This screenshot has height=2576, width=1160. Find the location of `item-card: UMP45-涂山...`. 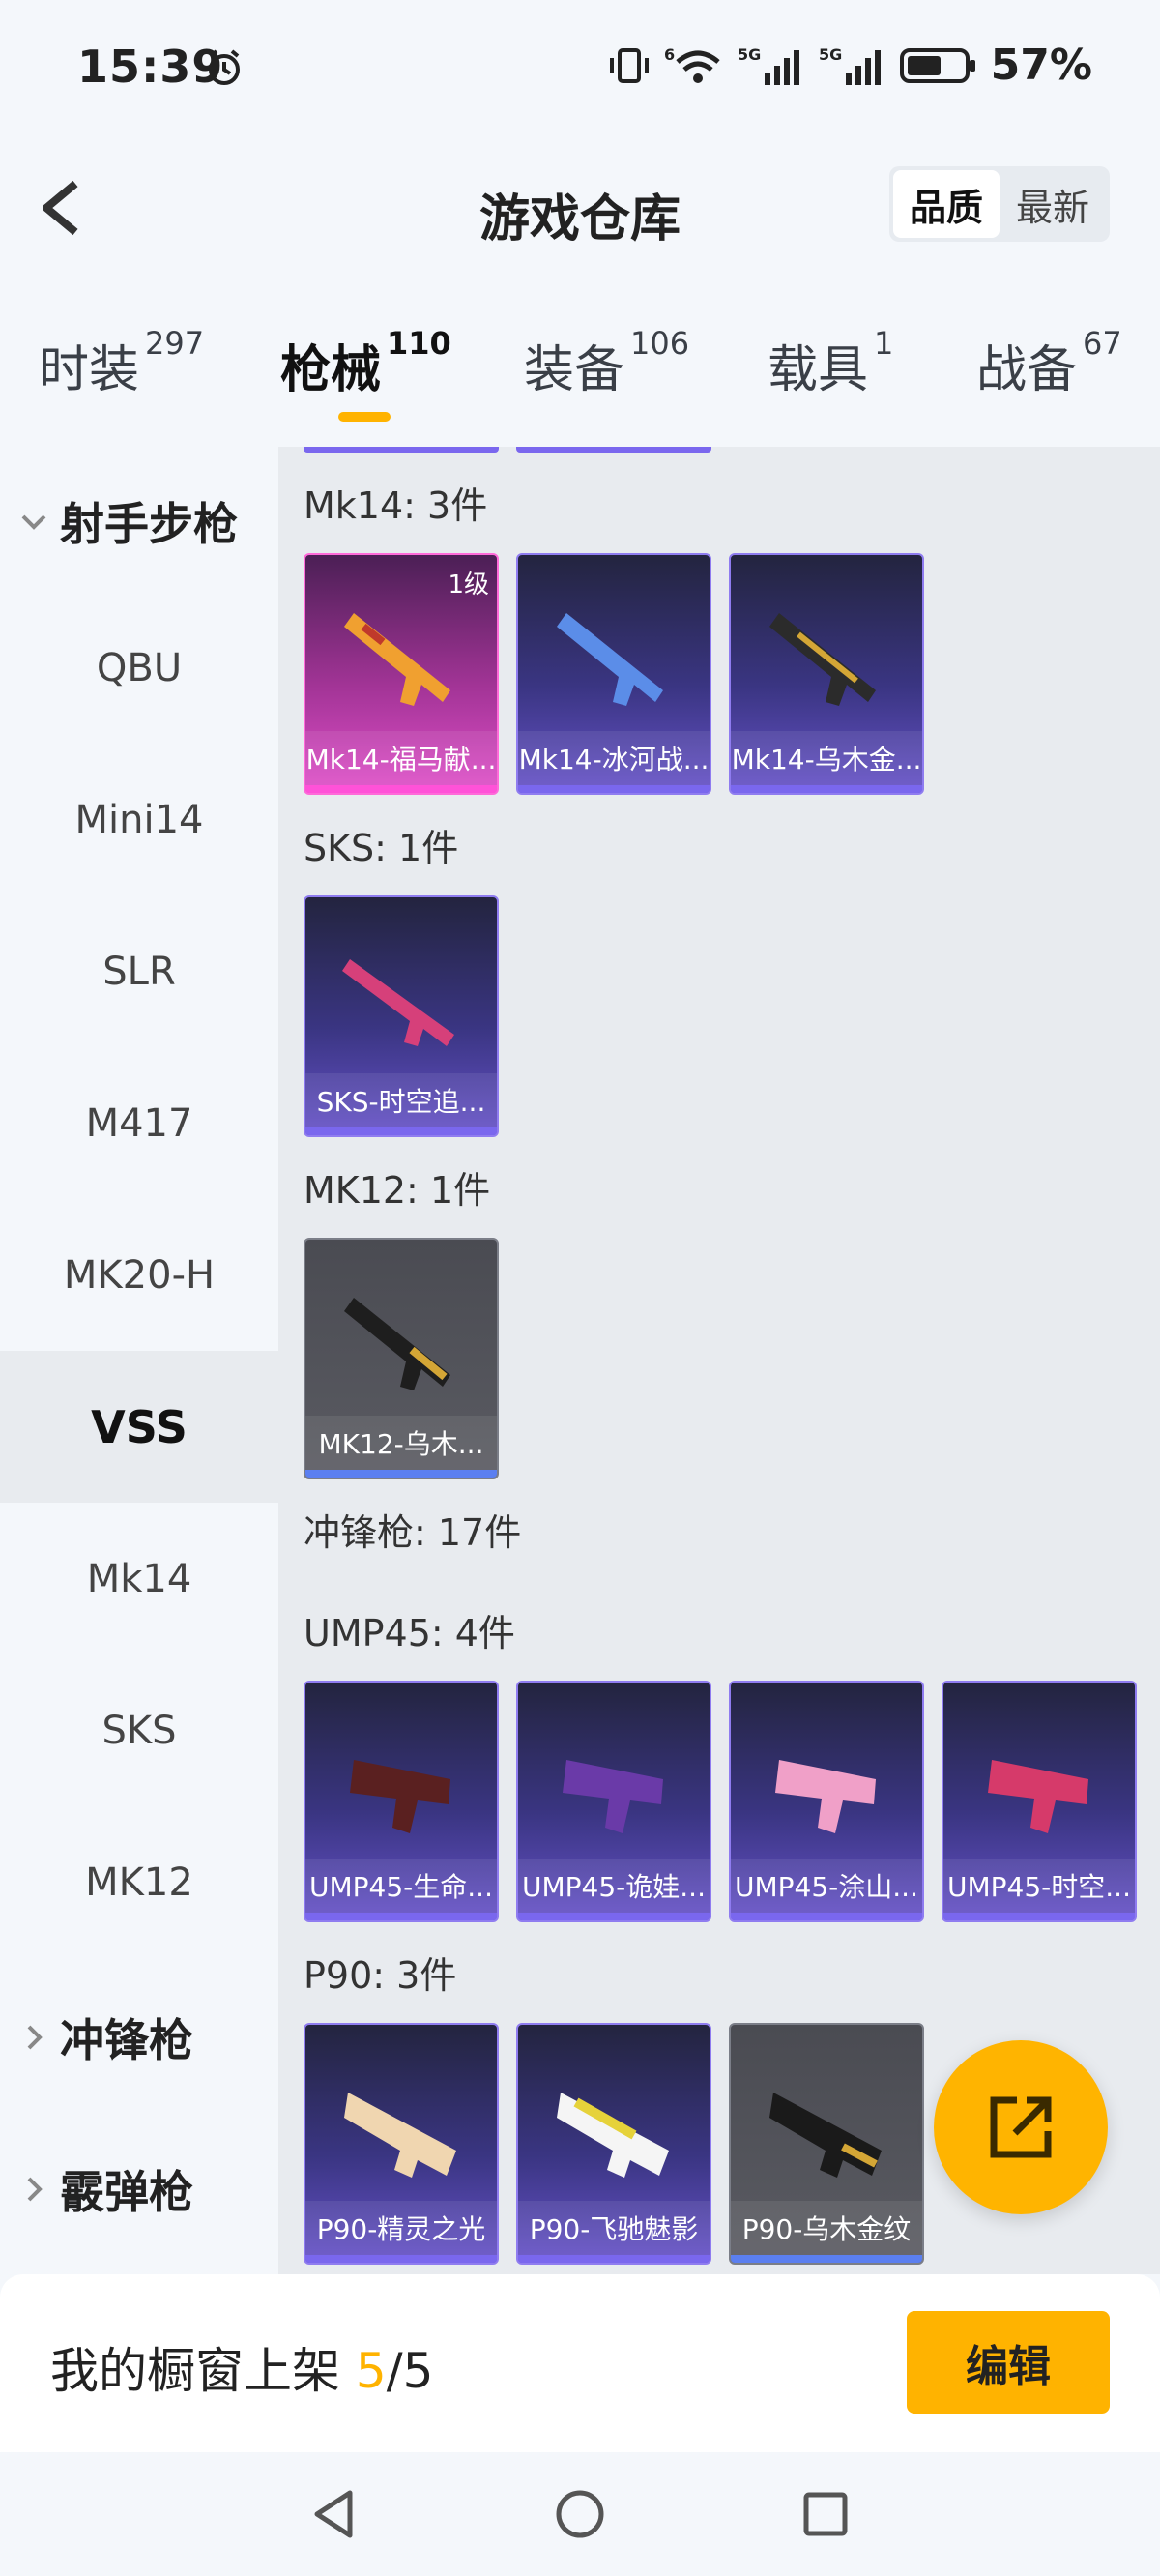

item-card: UMP45-涂山... is located at coordinates (827, 1801).